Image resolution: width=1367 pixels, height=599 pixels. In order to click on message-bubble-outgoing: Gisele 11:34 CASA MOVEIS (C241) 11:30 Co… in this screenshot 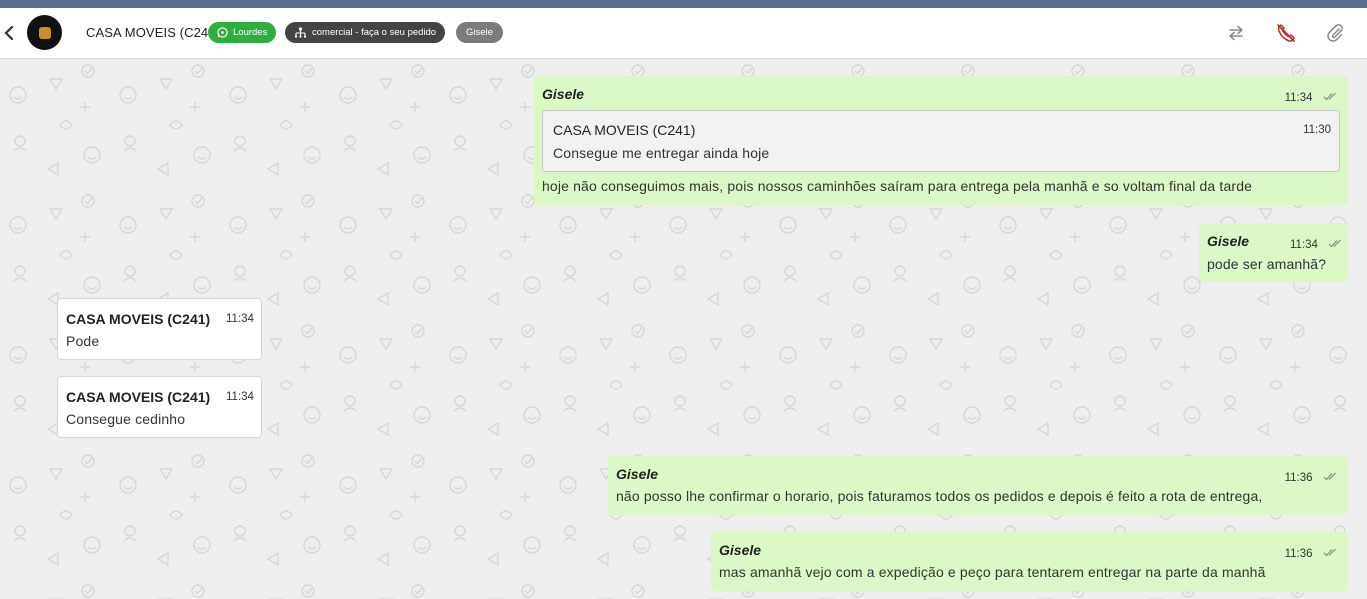, I will do `click(941, 140)`.